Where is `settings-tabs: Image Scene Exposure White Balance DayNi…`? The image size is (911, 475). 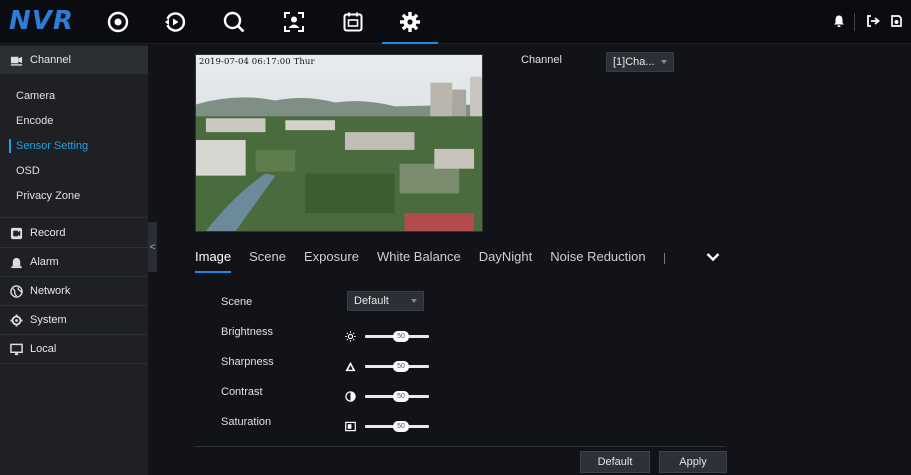
settings-tabs: Image Scene Exposure White Balance DayNi… is located at coordinates (439, 262).